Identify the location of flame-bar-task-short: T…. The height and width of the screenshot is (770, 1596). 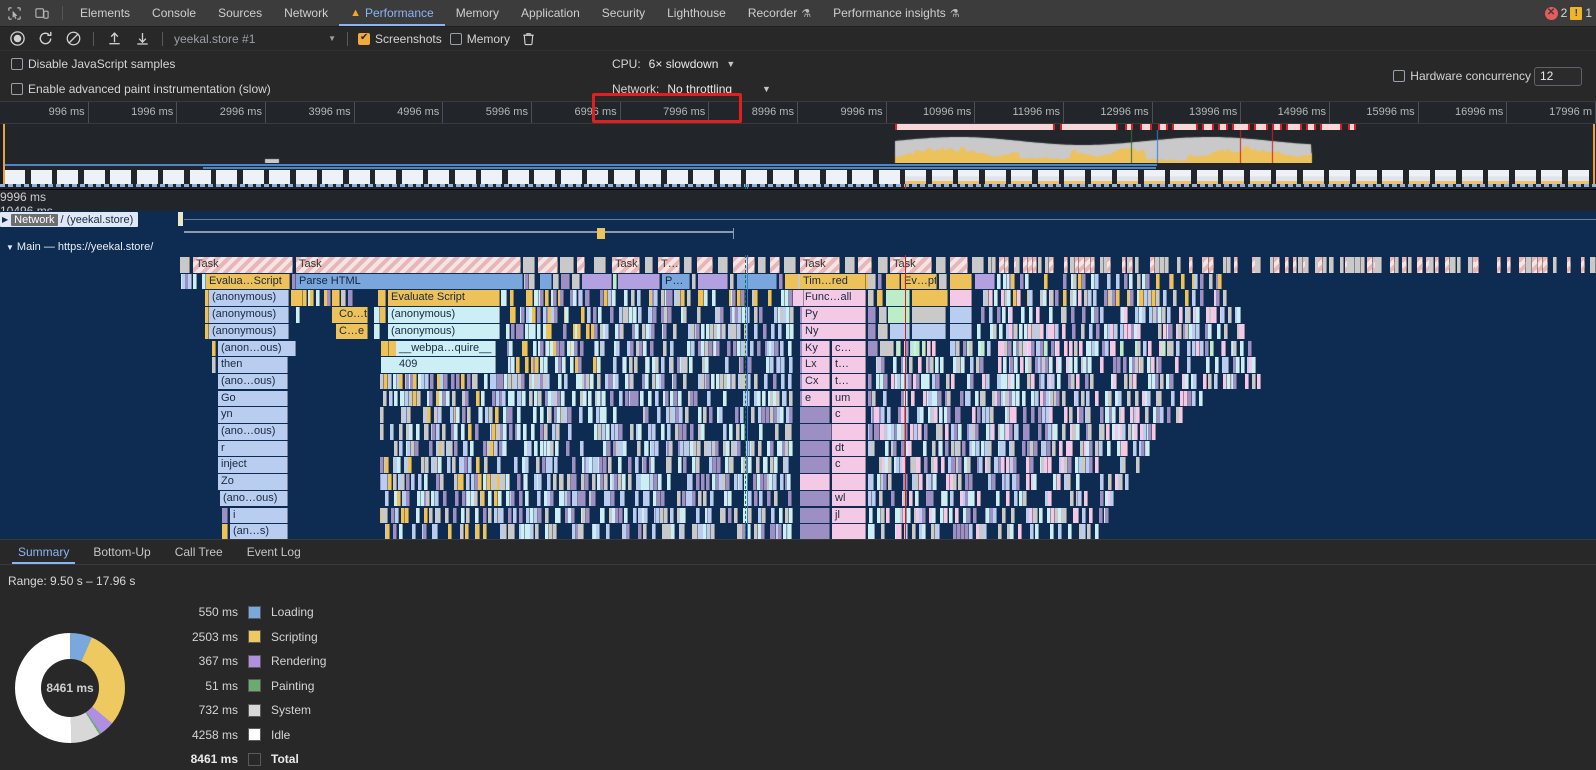
(669, 265).